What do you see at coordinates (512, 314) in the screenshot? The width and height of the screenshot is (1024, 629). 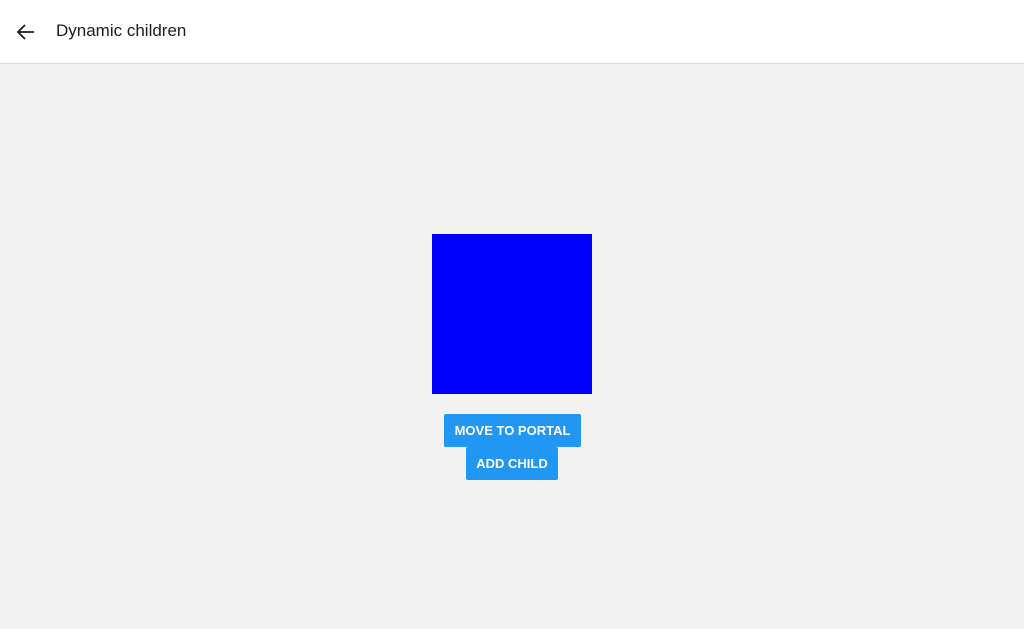 I see `blue-child-box` at bounding box center [512, 314].